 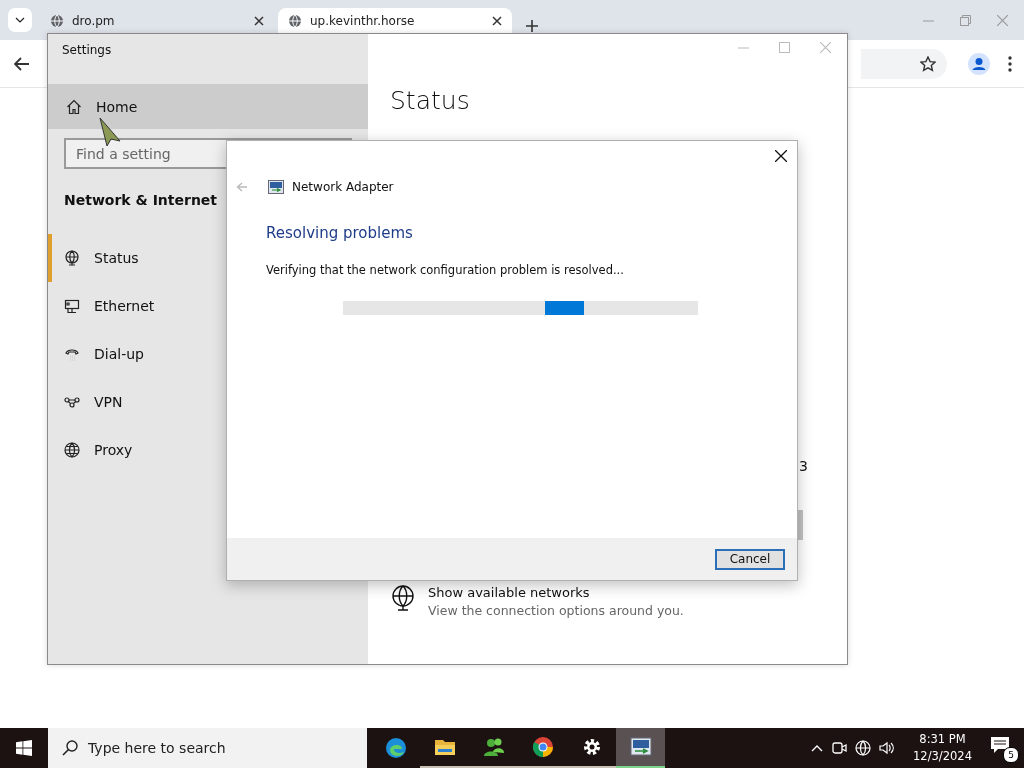 What do you see at coordinates (803, 466) in the screenshot?
I see `partial-text: 3` at bounding box center [803, 466].